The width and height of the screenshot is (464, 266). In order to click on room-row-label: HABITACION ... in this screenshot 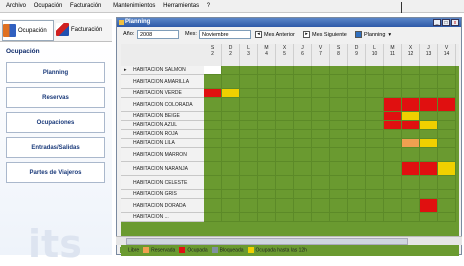, I will do `click(162, 217)`.